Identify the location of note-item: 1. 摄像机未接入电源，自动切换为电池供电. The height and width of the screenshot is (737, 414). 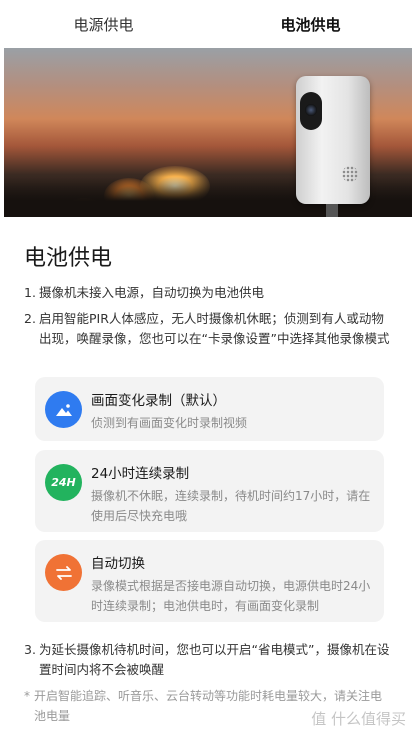
(209, 293).